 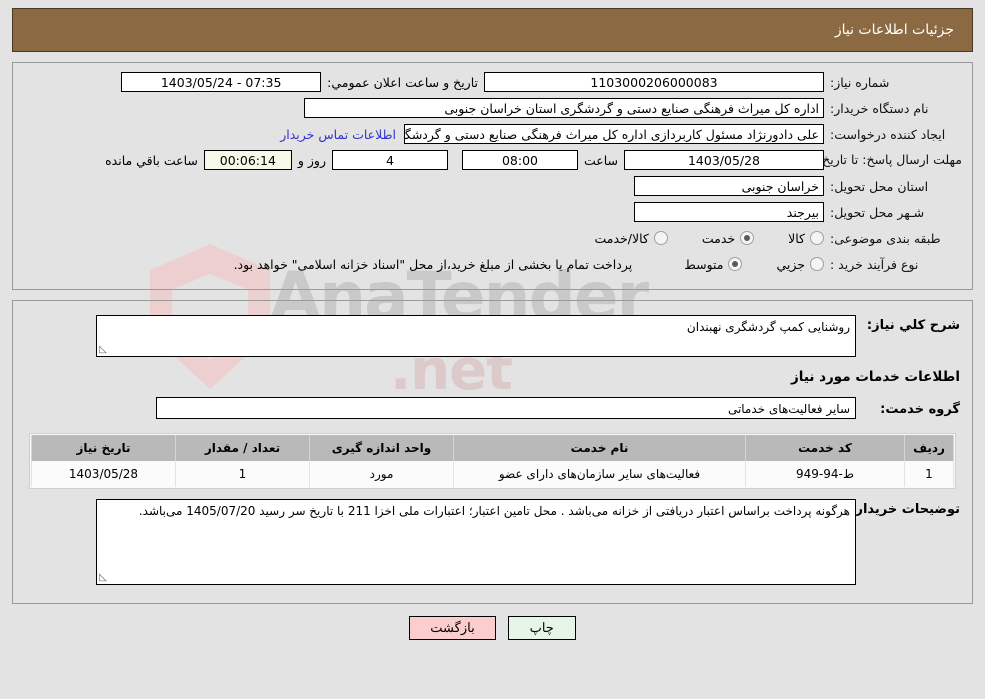 What do you see at coordinates (389, 160) in the screenshot?
I see `remaining-days-value: 4` at bounding box center [389, 160].